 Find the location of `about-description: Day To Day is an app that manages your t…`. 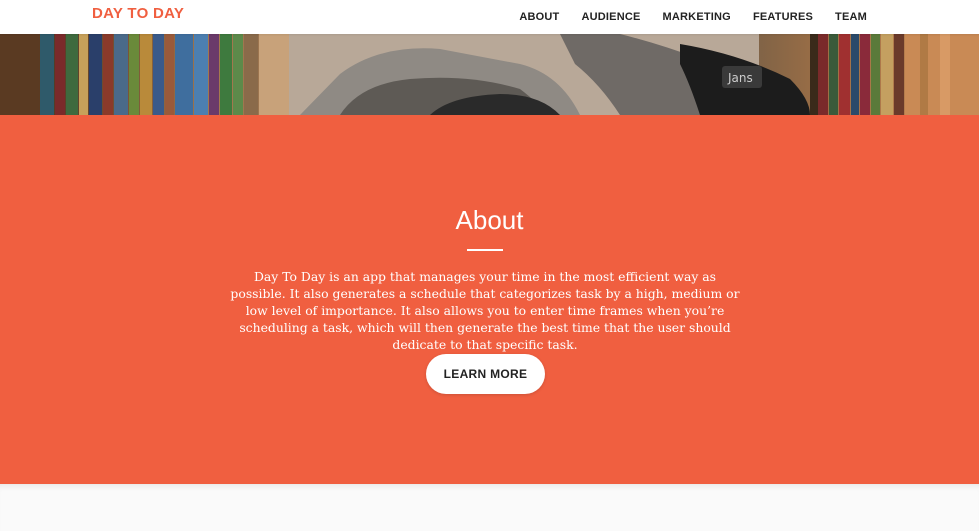

about-description: Day To Day is an app that manages your t… is located at coordinates (485, 310).